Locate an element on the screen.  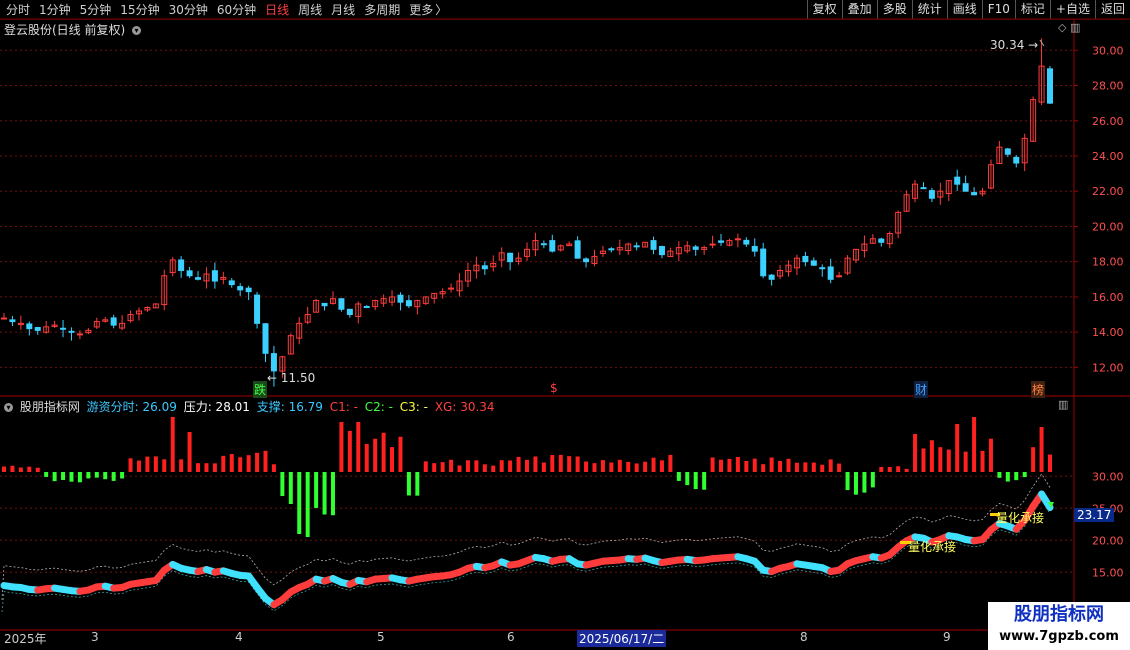
marker-list: 榜 is located at coordinates (1038, 389).